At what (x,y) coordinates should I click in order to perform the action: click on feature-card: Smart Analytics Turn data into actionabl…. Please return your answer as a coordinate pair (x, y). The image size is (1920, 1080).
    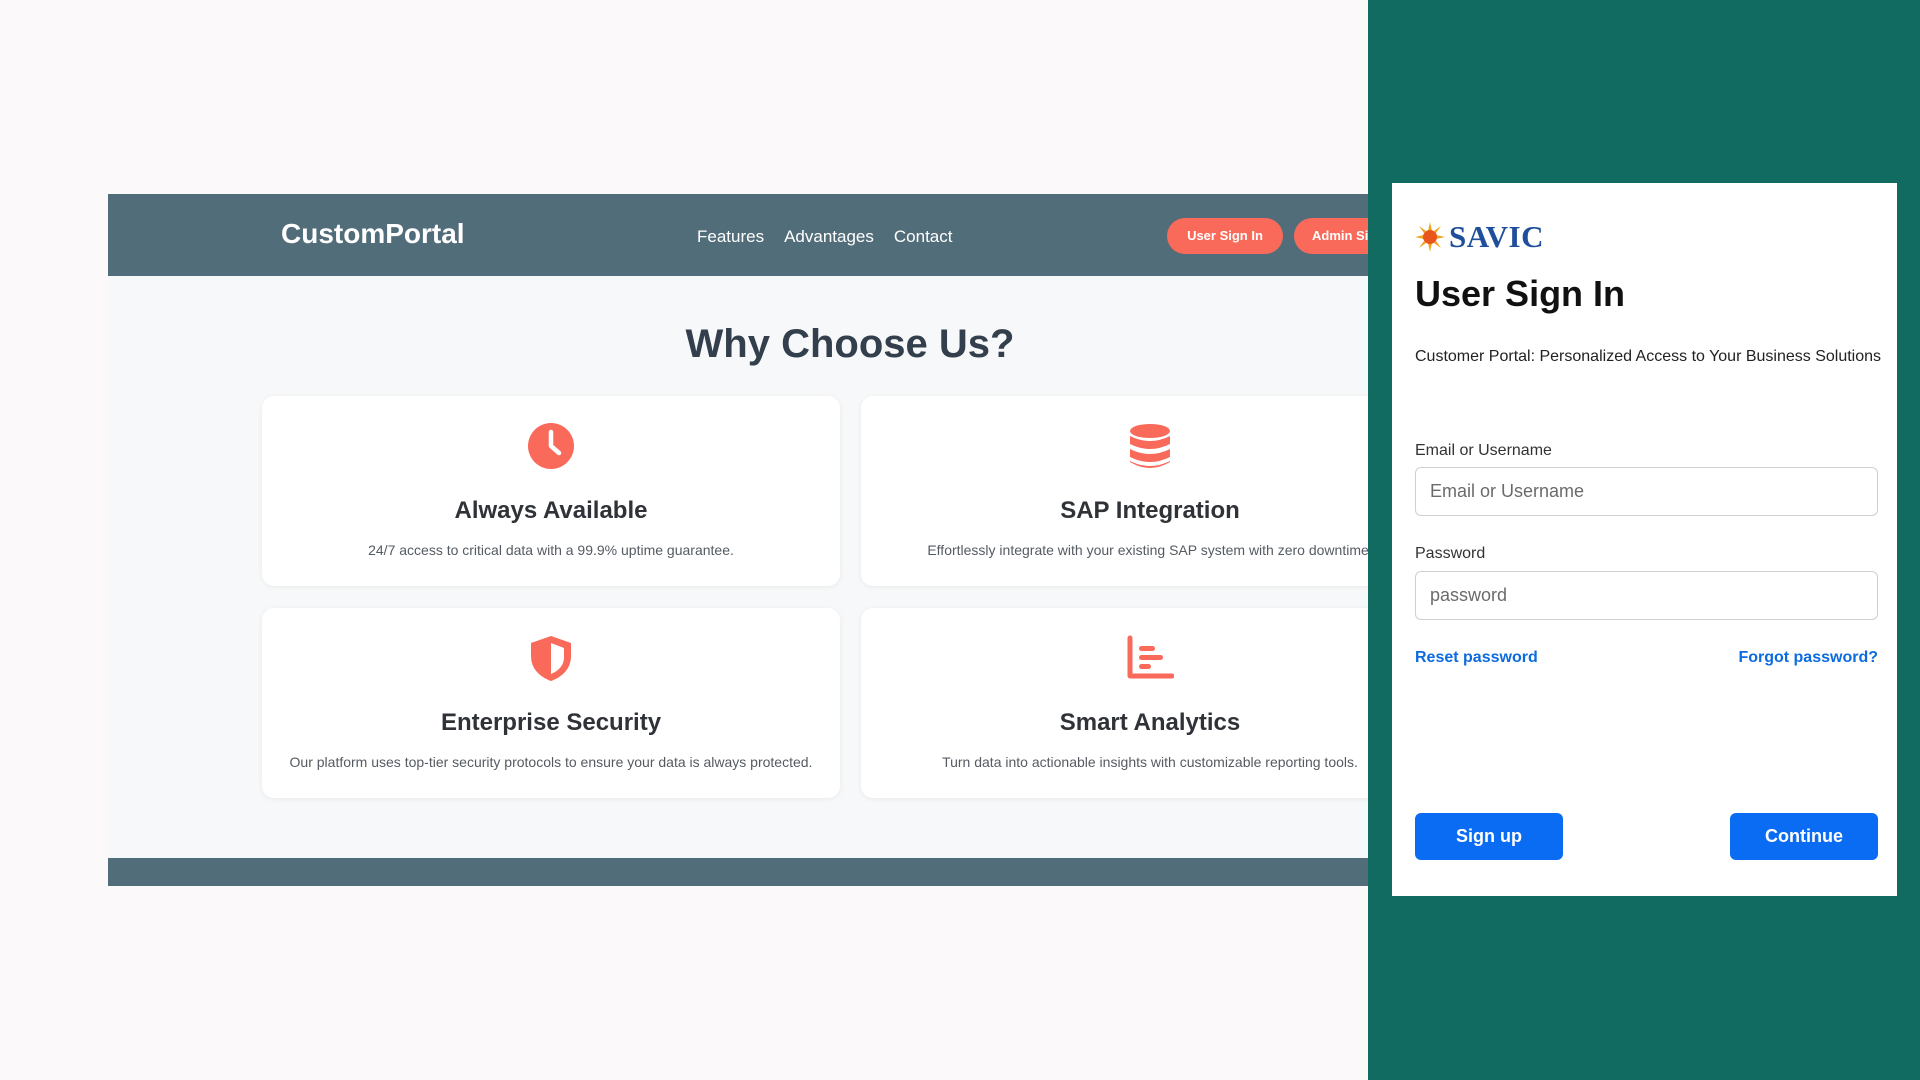
    Looking at the image, I should click on (1114, 703).